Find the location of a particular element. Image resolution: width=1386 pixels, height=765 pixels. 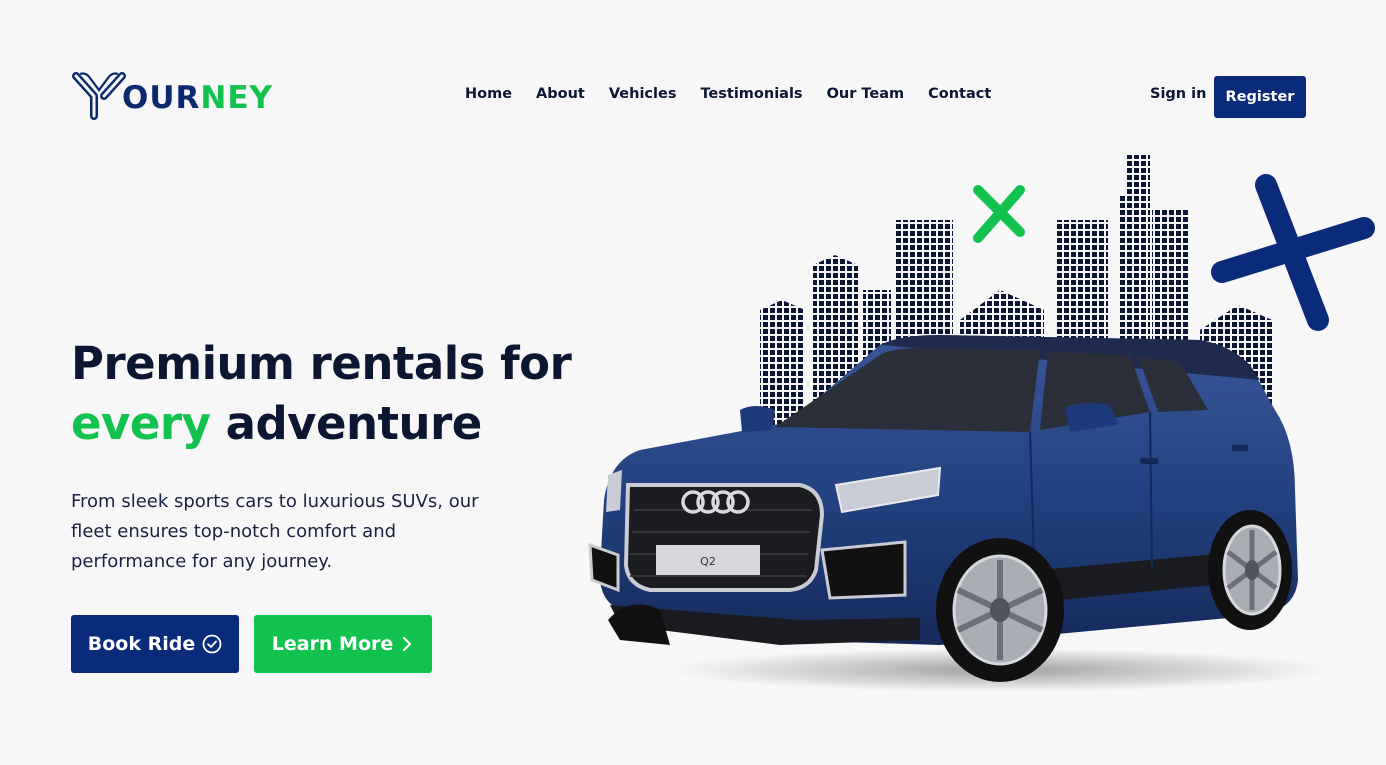

nav-testimonials: Testimonials is located at coordinates (751, 94).